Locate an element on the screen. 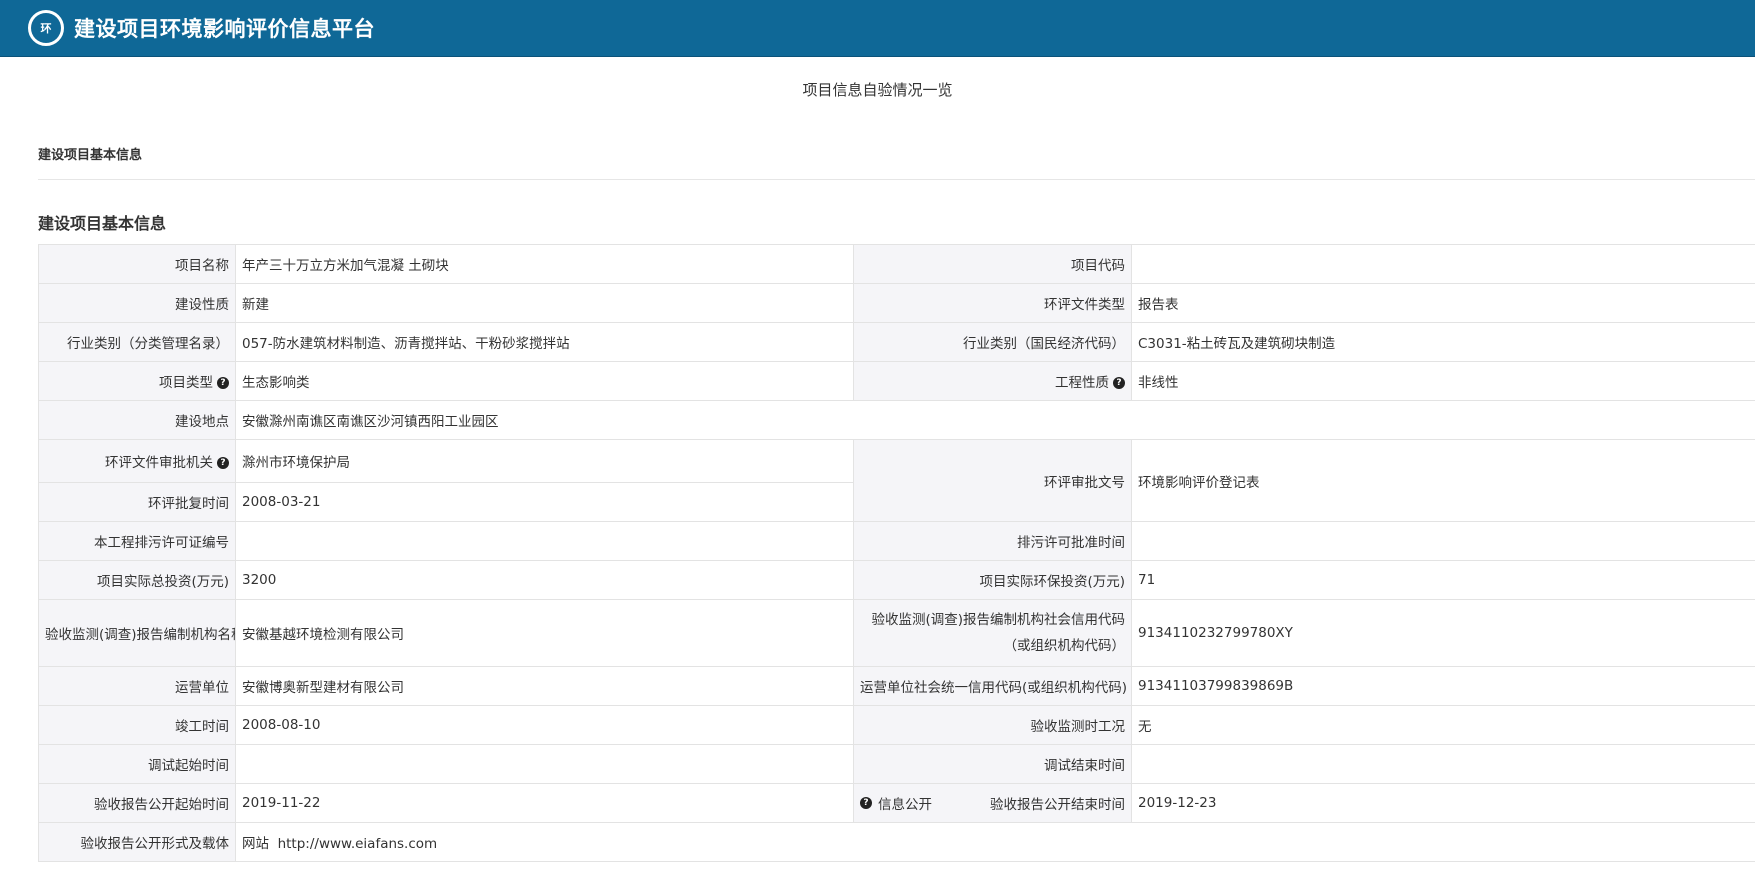 The height and width of the screenshot is (896, 1755). field-label: 环评文件审批机关? is located at coordinates (137, 461).